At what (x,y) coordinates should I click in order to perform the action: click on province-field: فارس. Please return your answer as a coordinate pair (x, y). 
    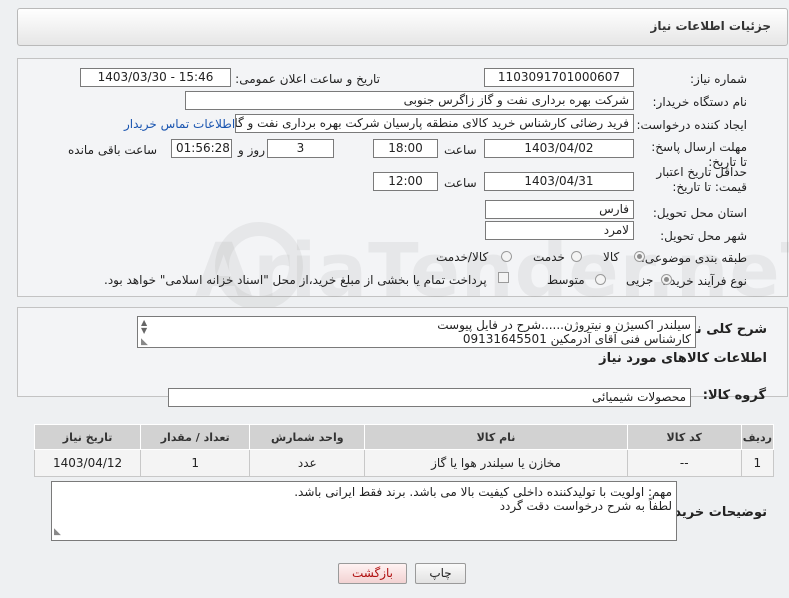
    Looking at the image, I should click on (559, 209).